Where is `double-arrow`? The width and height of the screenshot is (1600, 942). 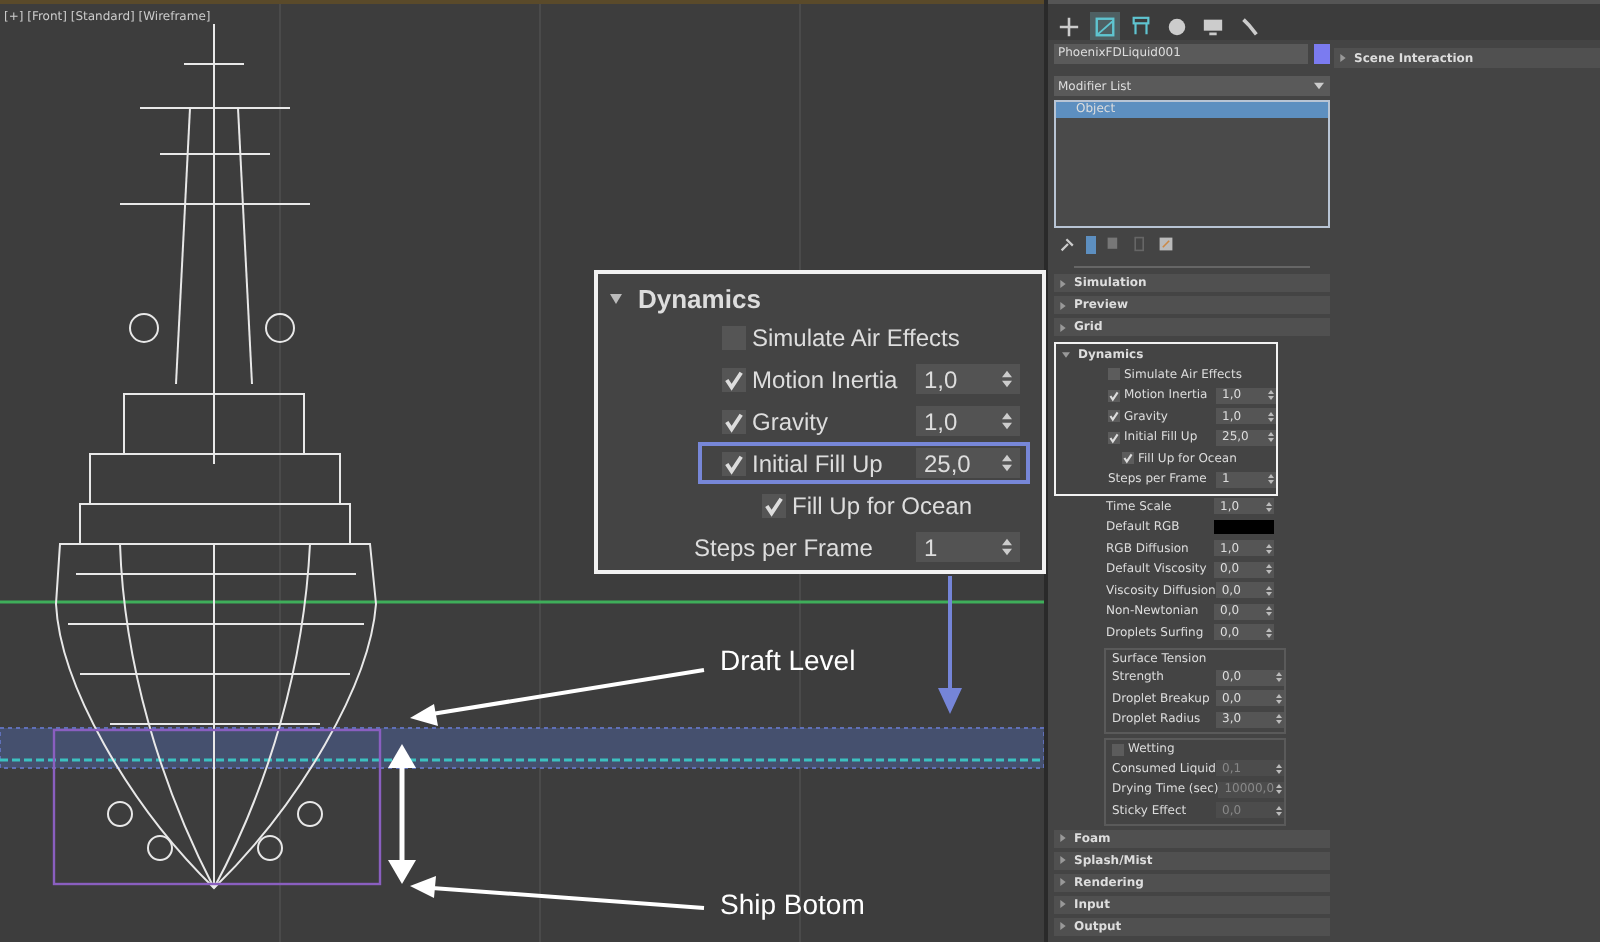
double-arrow is located at coordinates (402, 814).